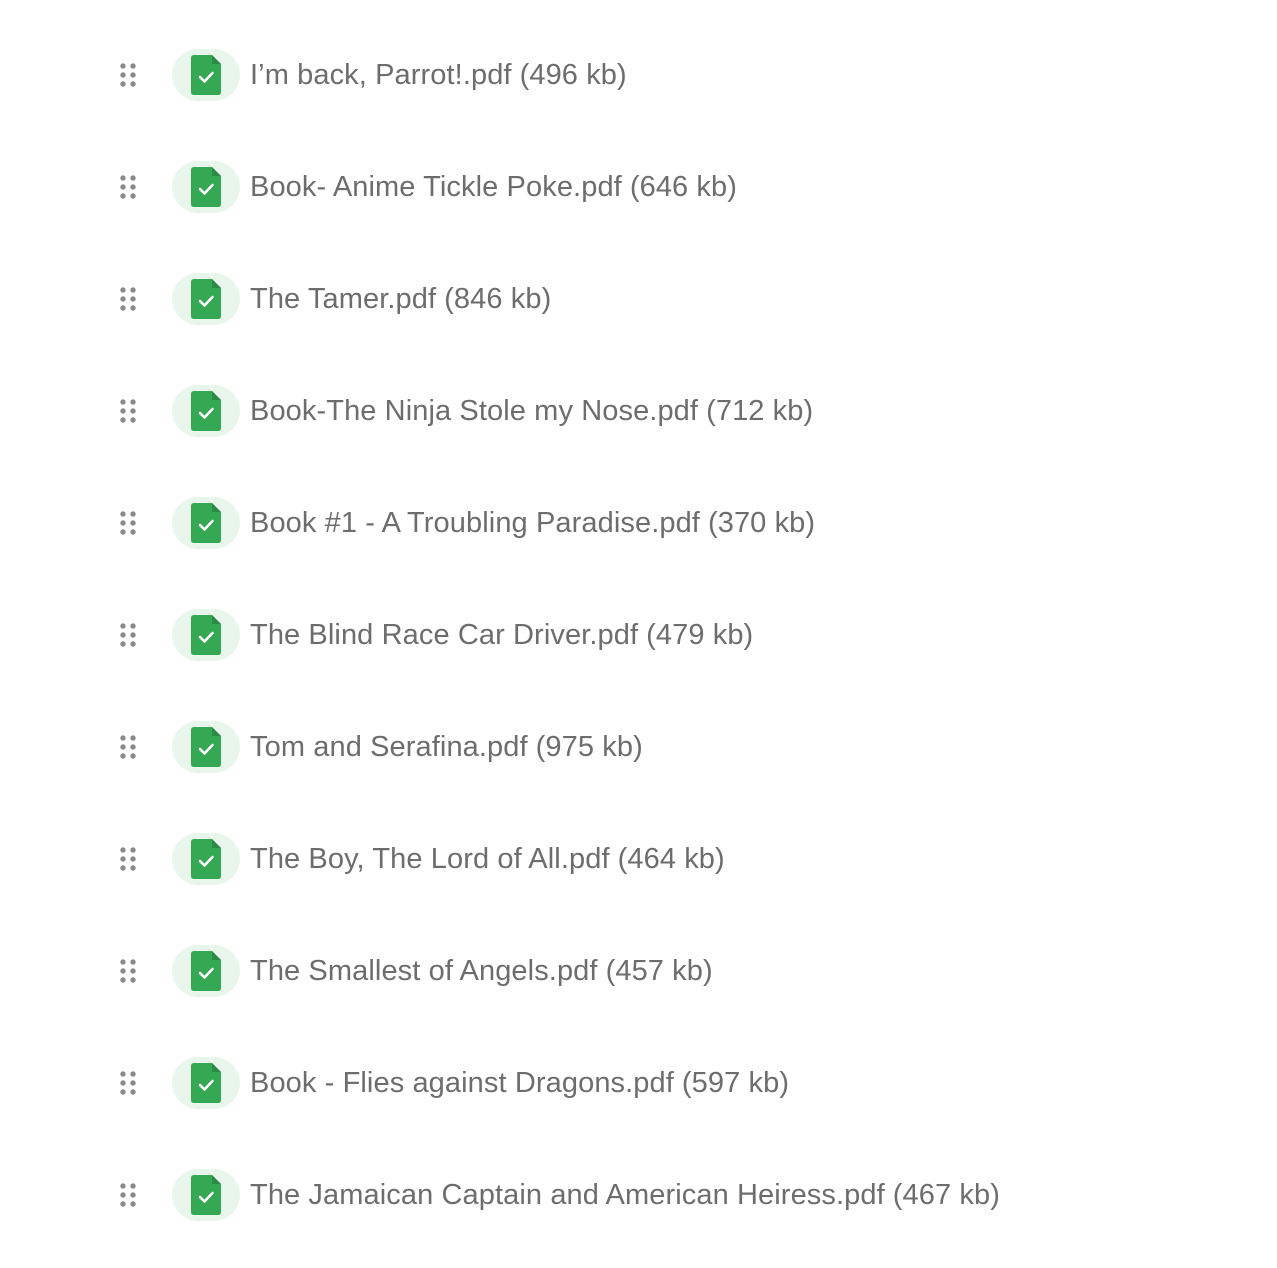  I want to click on file-row: The Boy, The Lord of All.pdf (464 kb), so click(638, 859).